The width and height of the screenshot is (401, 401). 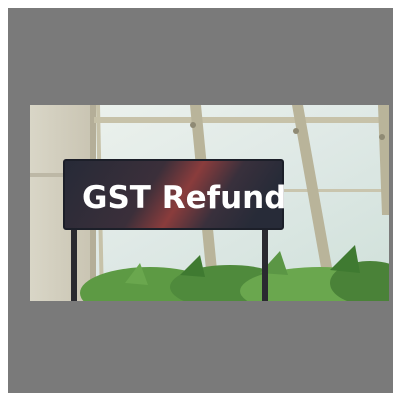 What do you see at coordinates (265, 263) in the screenshot?
I see `sign-post-right` at bounding box center [265, 263].